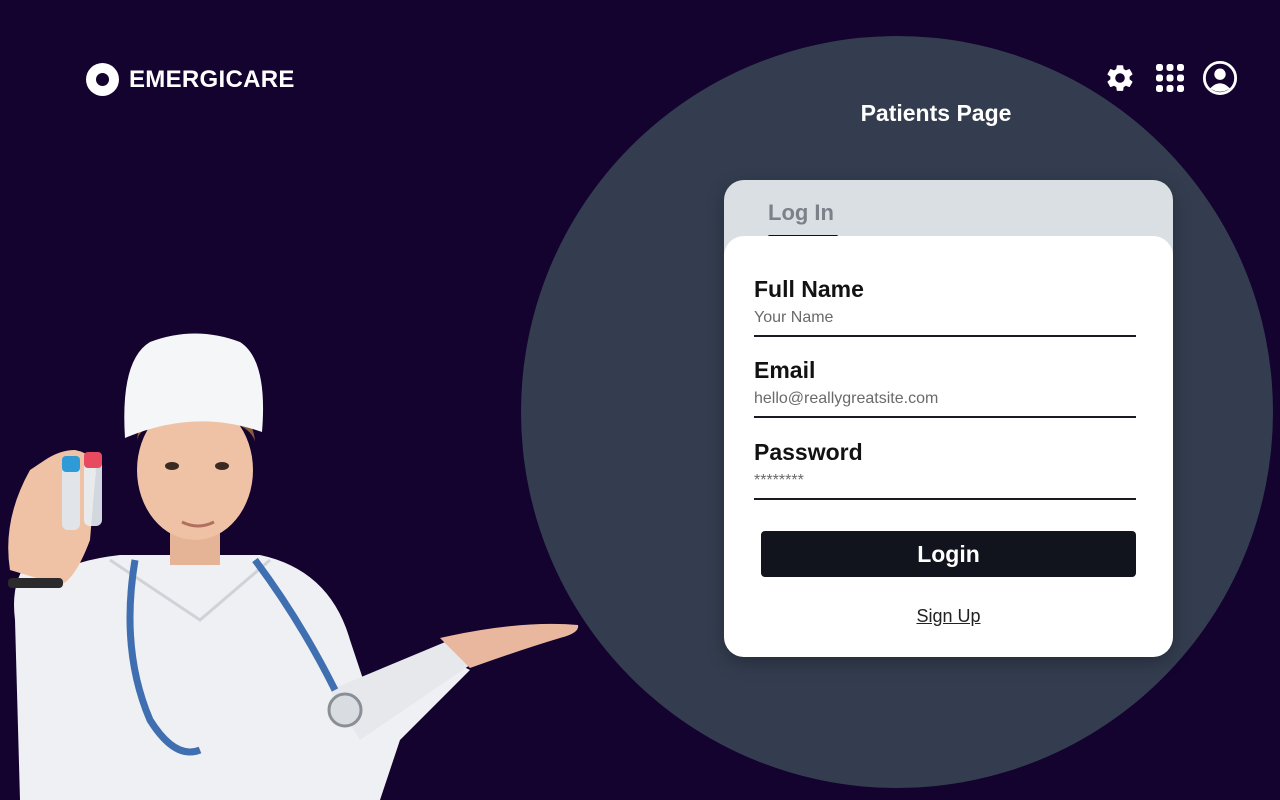 The image size is (1280, 800). I want to click on full-name-label: Full Name, so click(809, 289).